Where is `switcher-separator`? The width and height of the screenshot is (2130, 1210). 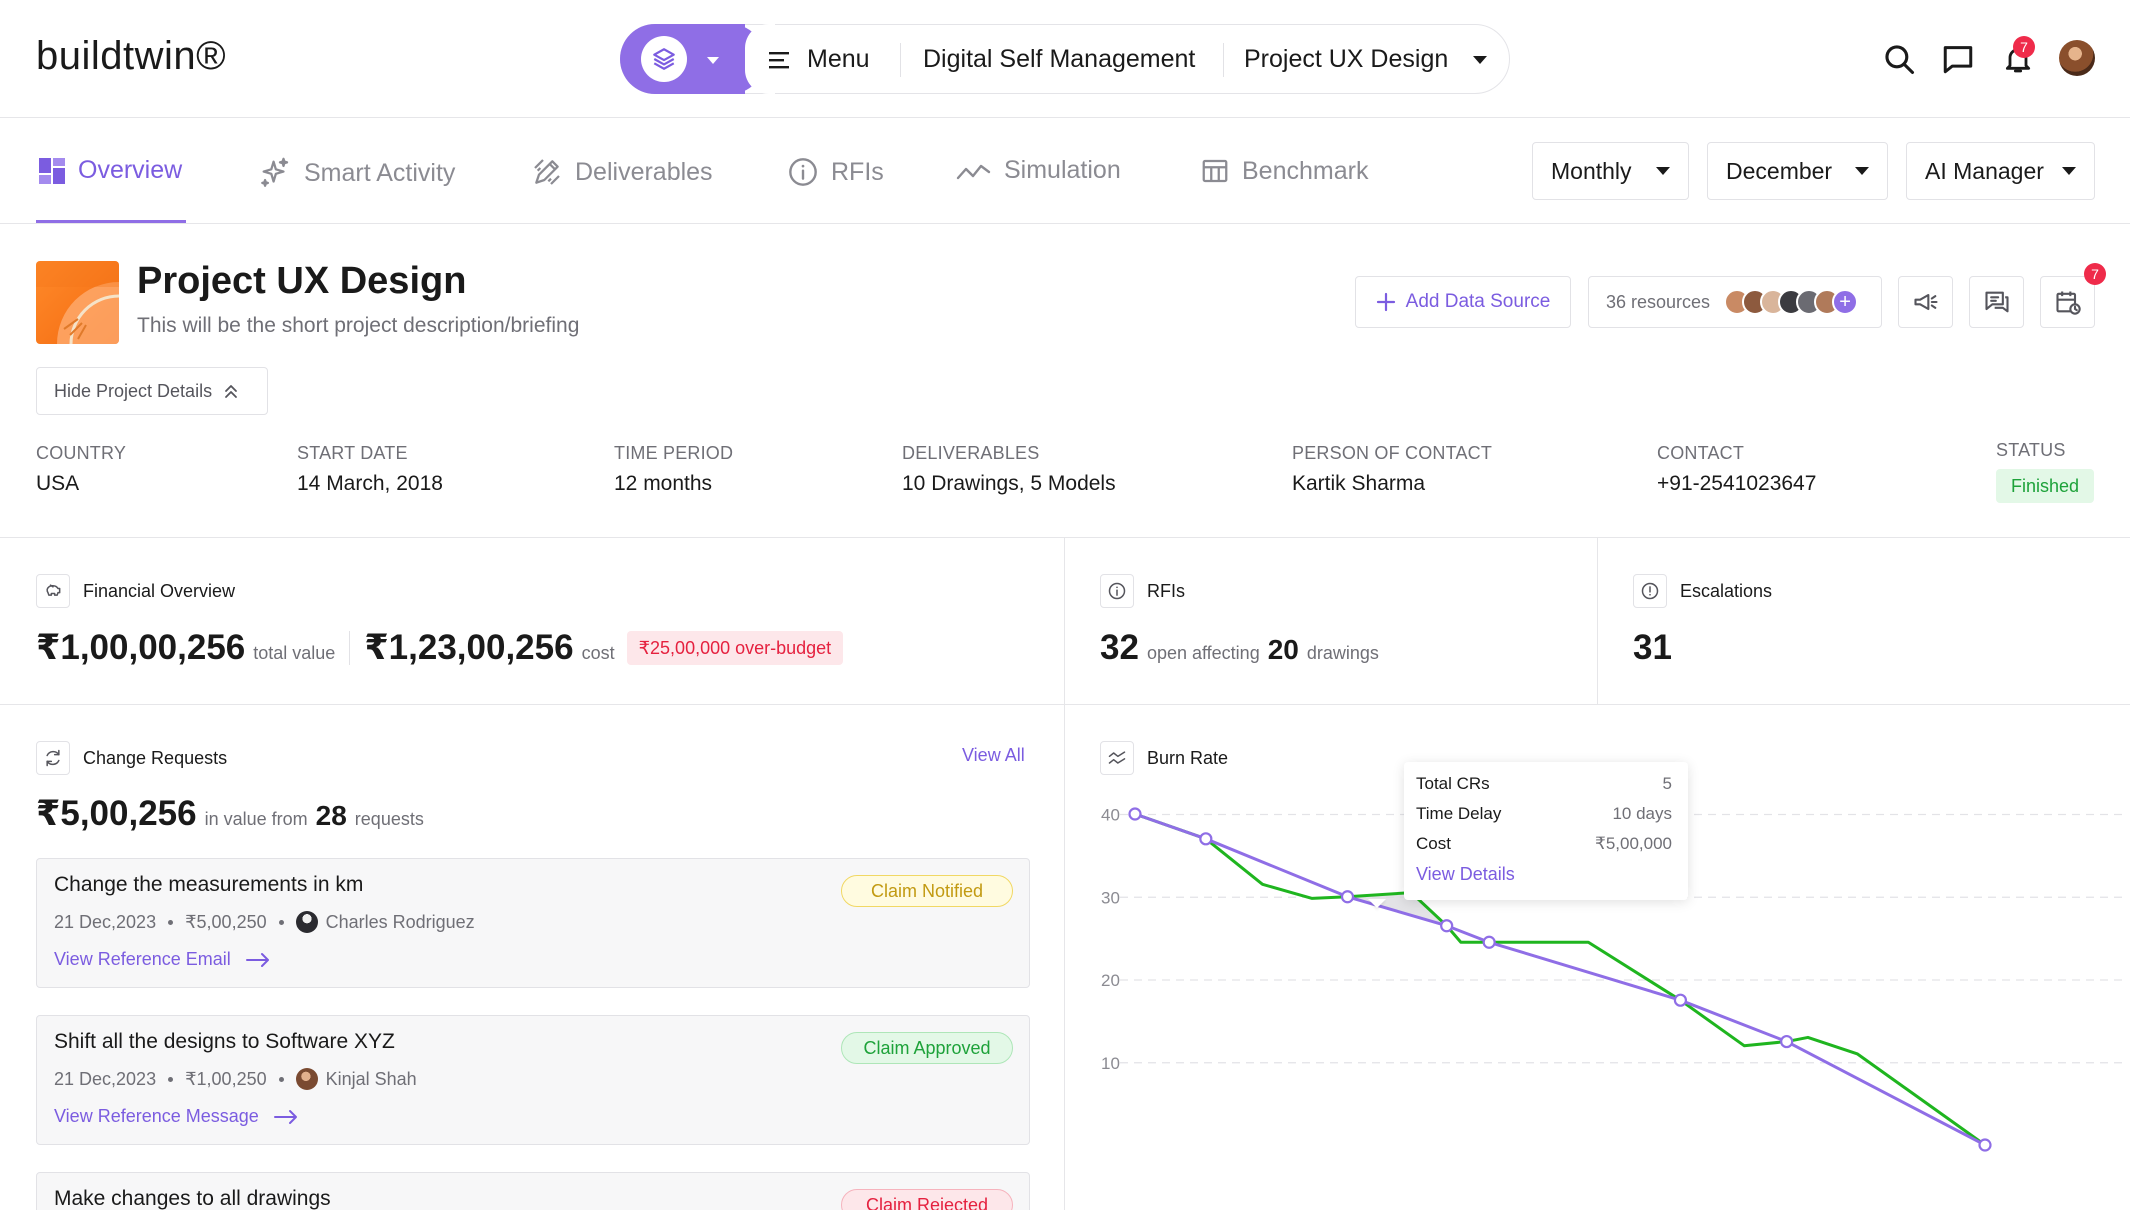 switcher-separator is located at coordinates (900, 60).